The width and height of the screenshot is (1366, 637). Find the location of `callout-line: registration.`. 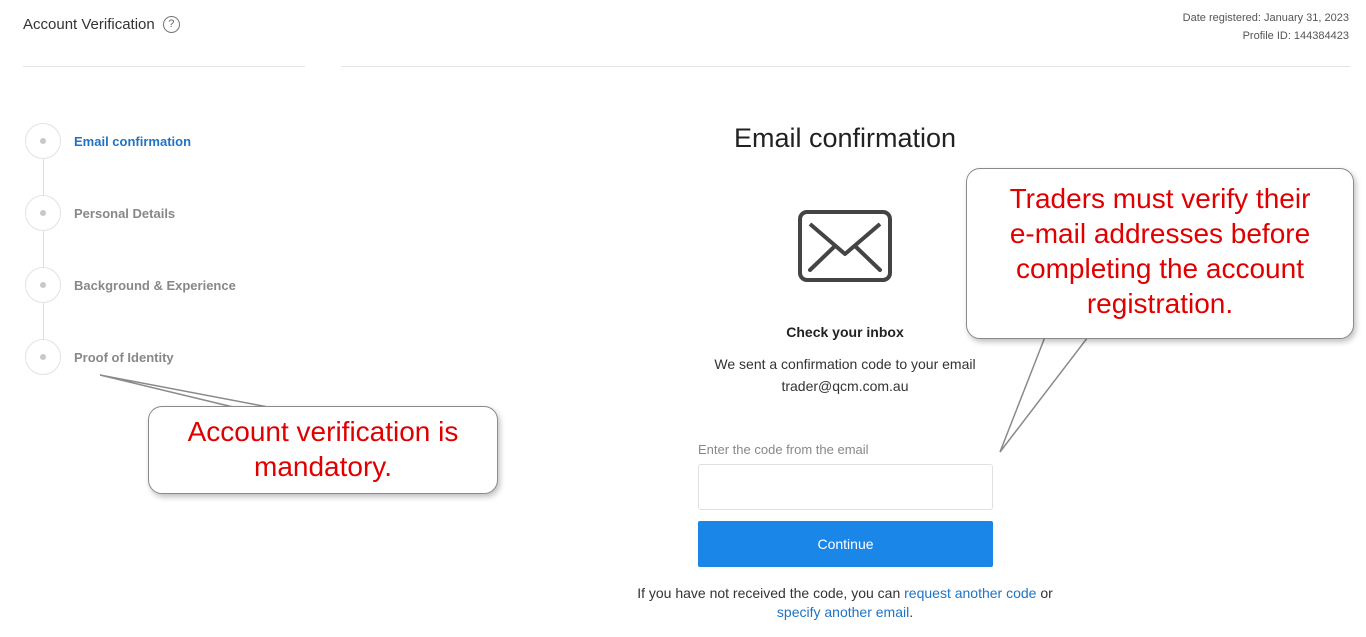

callout-line: registration. is located at coordinates (1160, 303).